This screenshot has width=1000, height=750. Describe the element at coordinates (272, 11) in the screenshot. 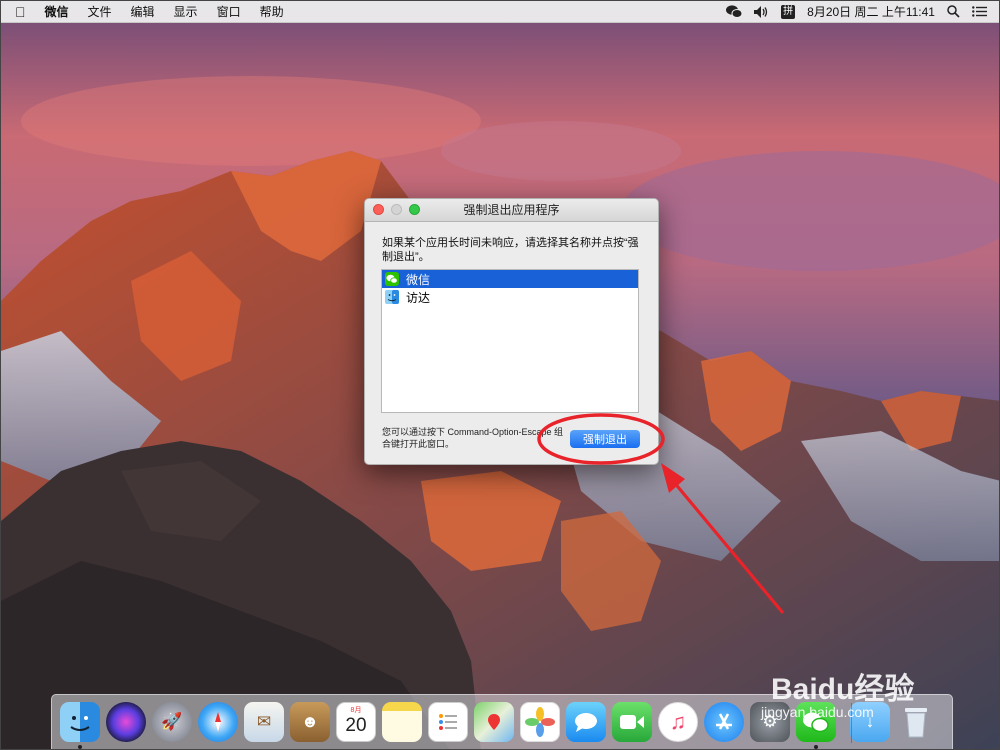

I see `menu-help: 帮助` at that location.